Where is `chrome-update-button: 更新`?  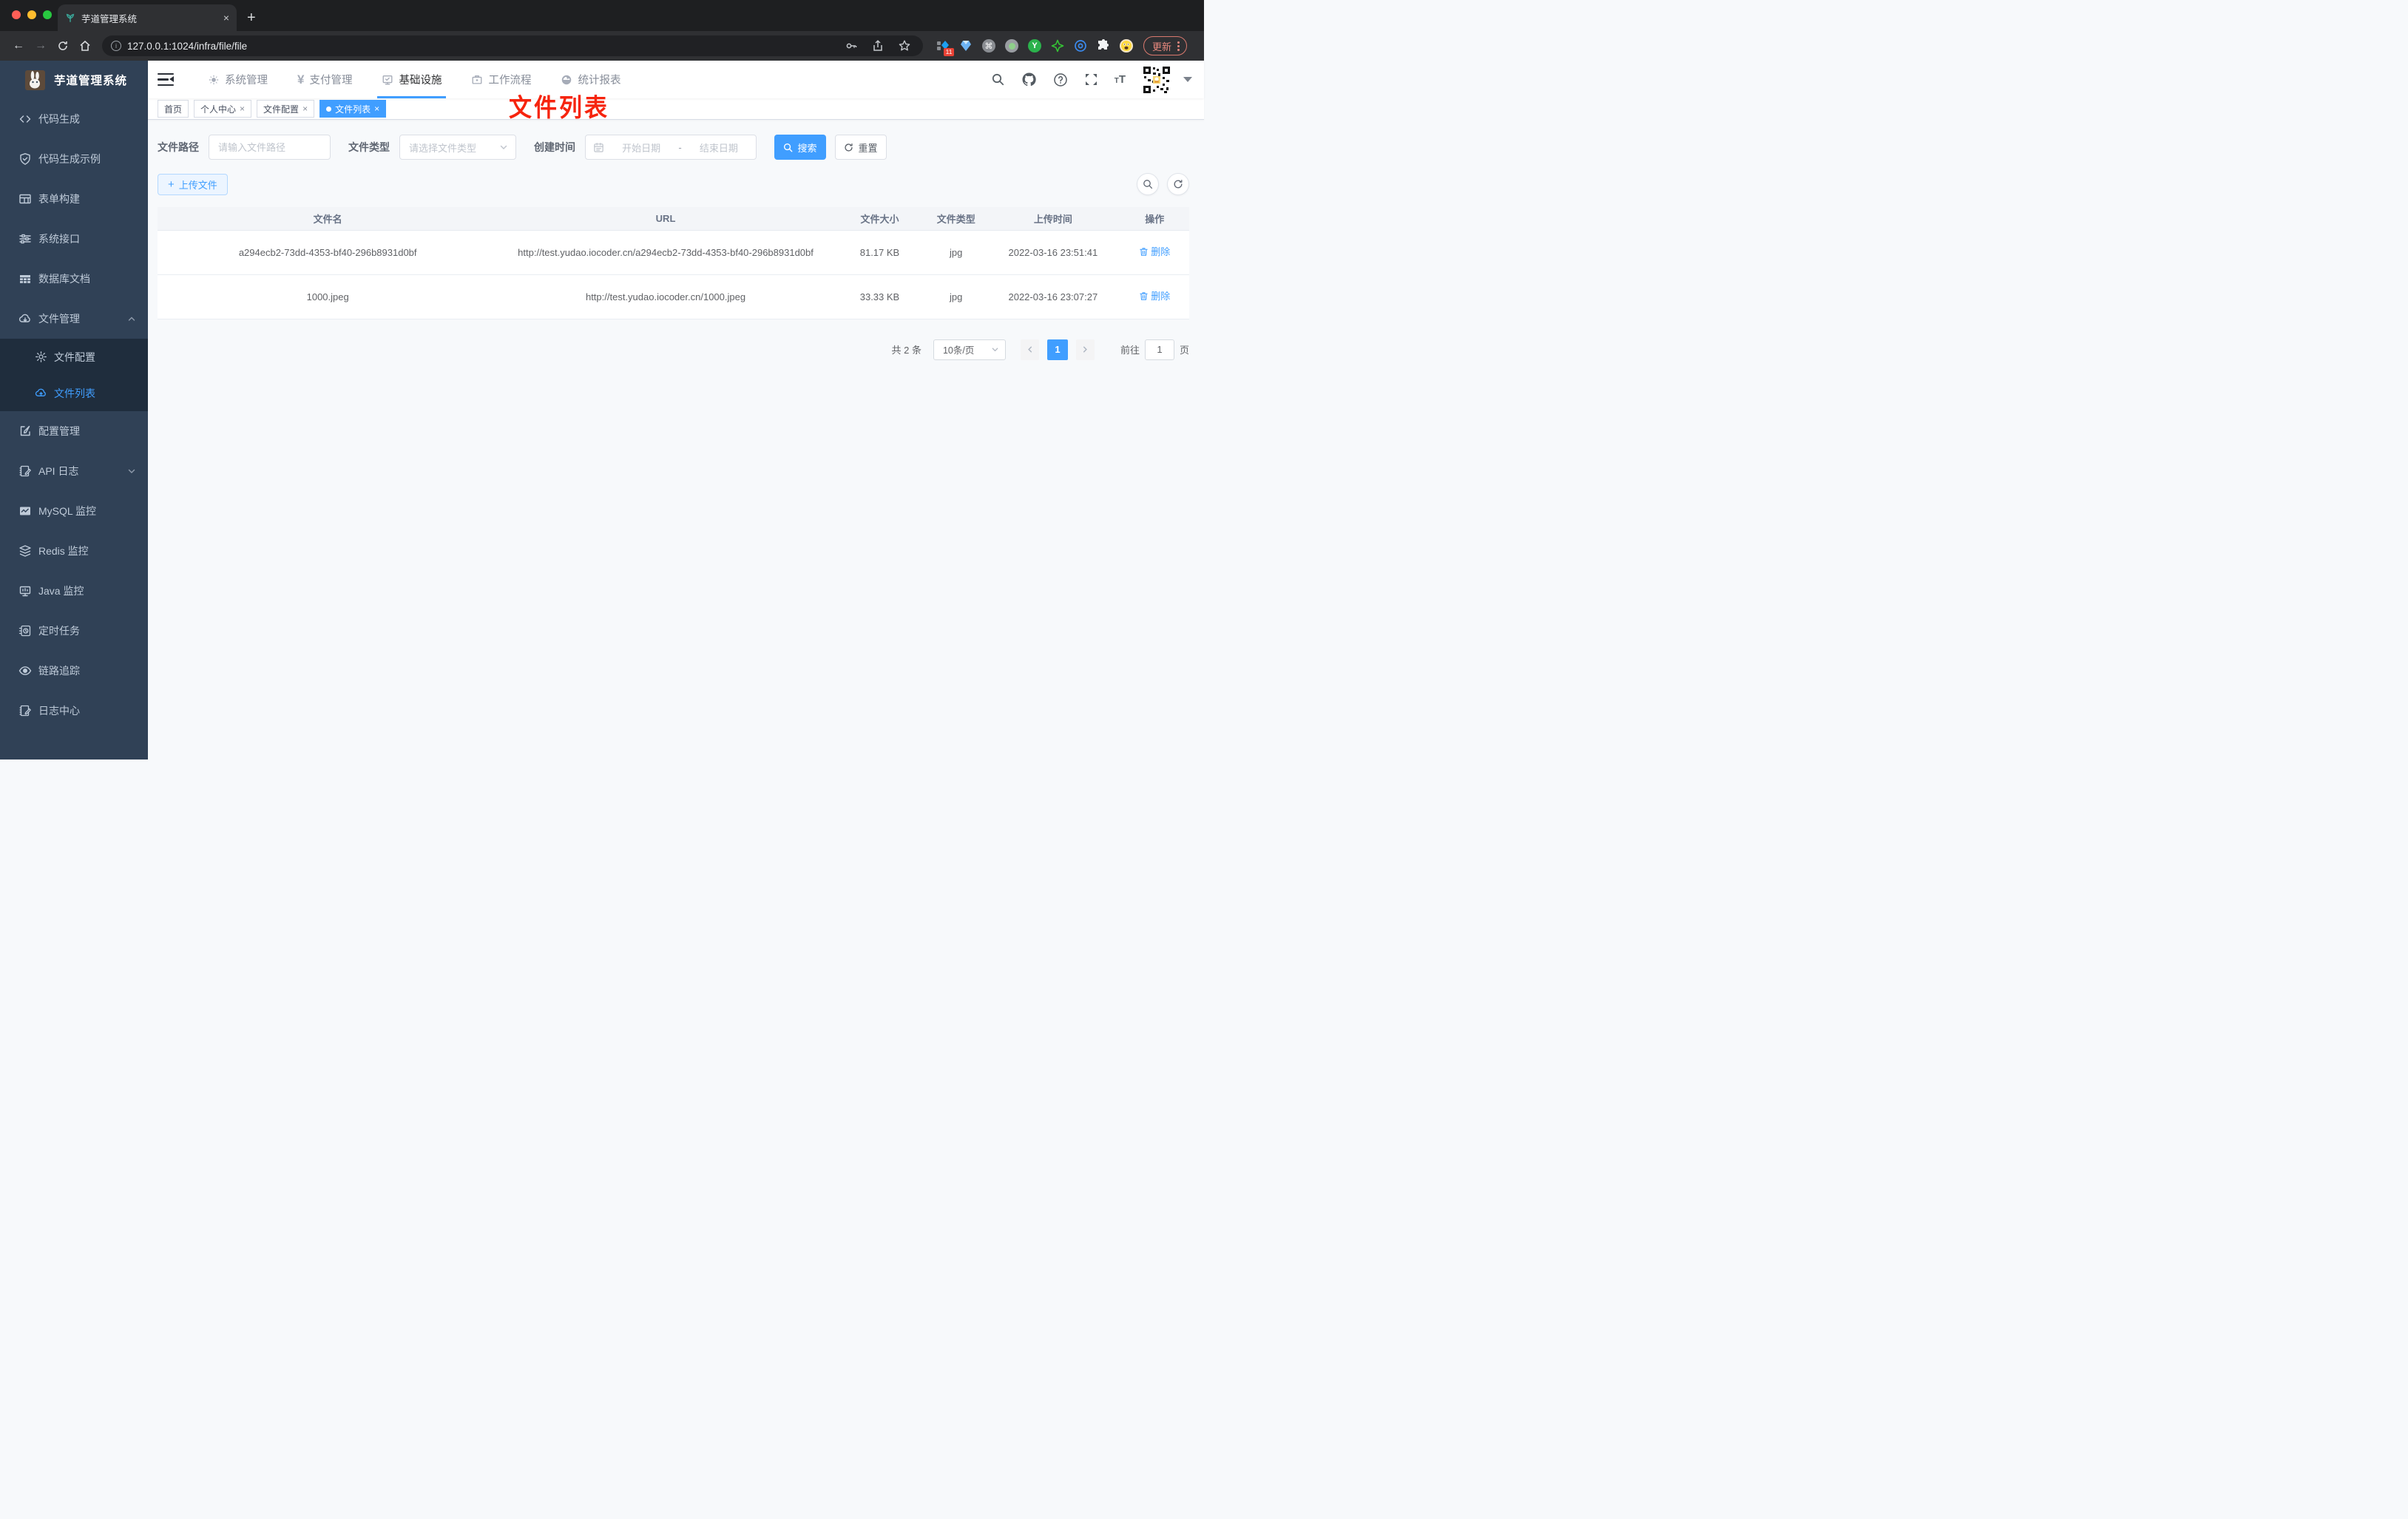 chrome-update-button: 更新 is located at coordinates (1165, 45).